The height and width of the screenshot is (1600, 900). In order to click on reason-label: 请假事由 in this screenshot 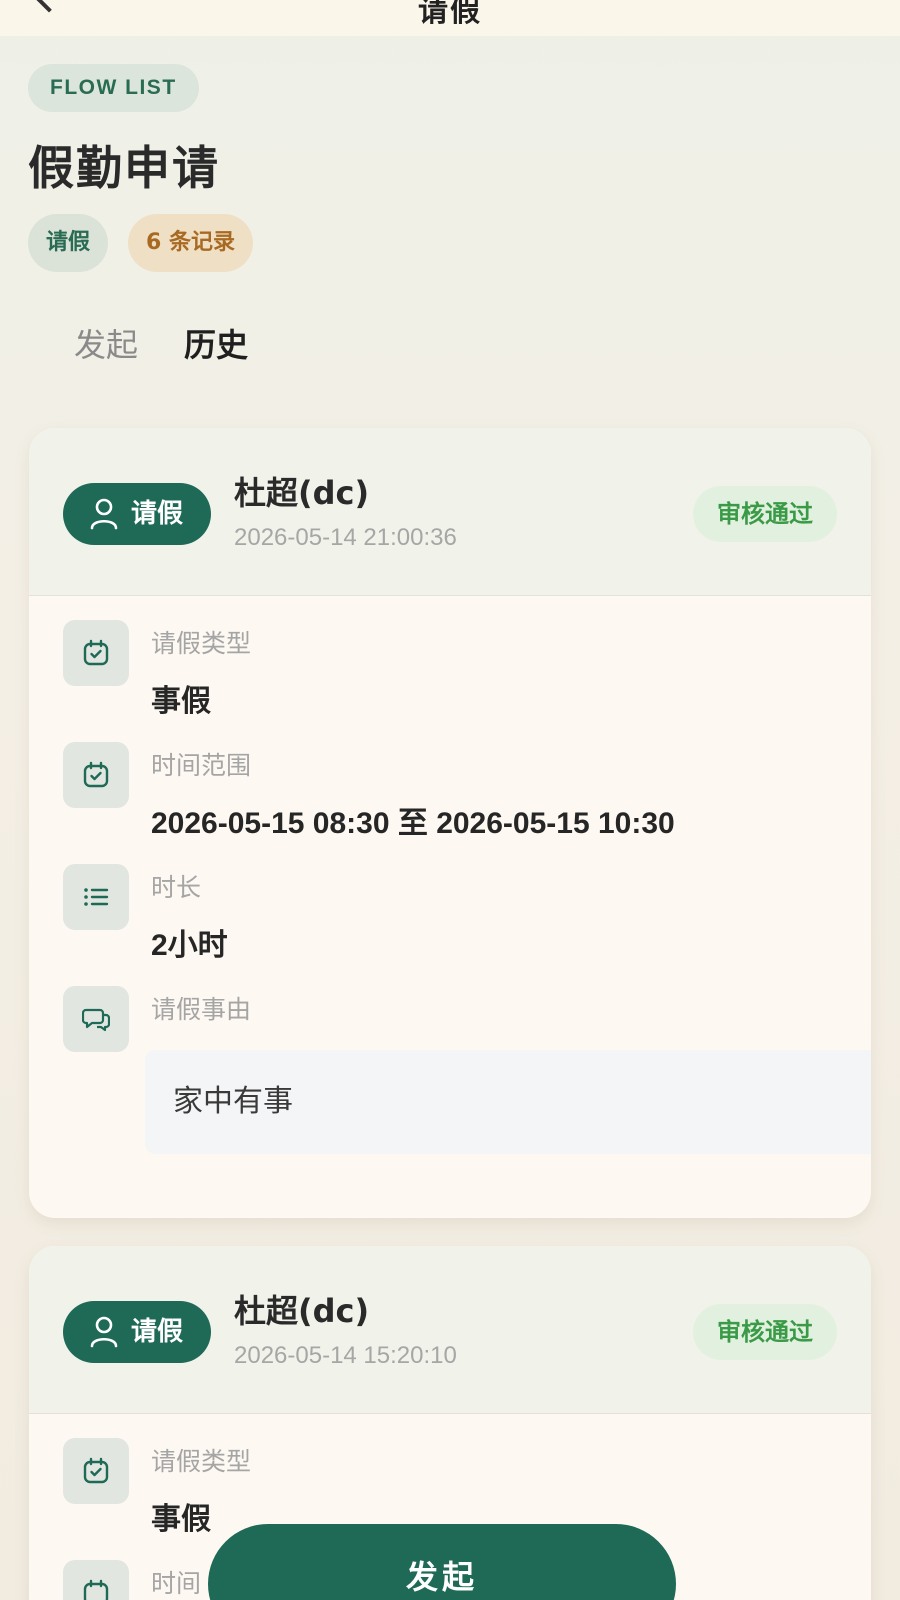, I will do `click(201, 1009)`.